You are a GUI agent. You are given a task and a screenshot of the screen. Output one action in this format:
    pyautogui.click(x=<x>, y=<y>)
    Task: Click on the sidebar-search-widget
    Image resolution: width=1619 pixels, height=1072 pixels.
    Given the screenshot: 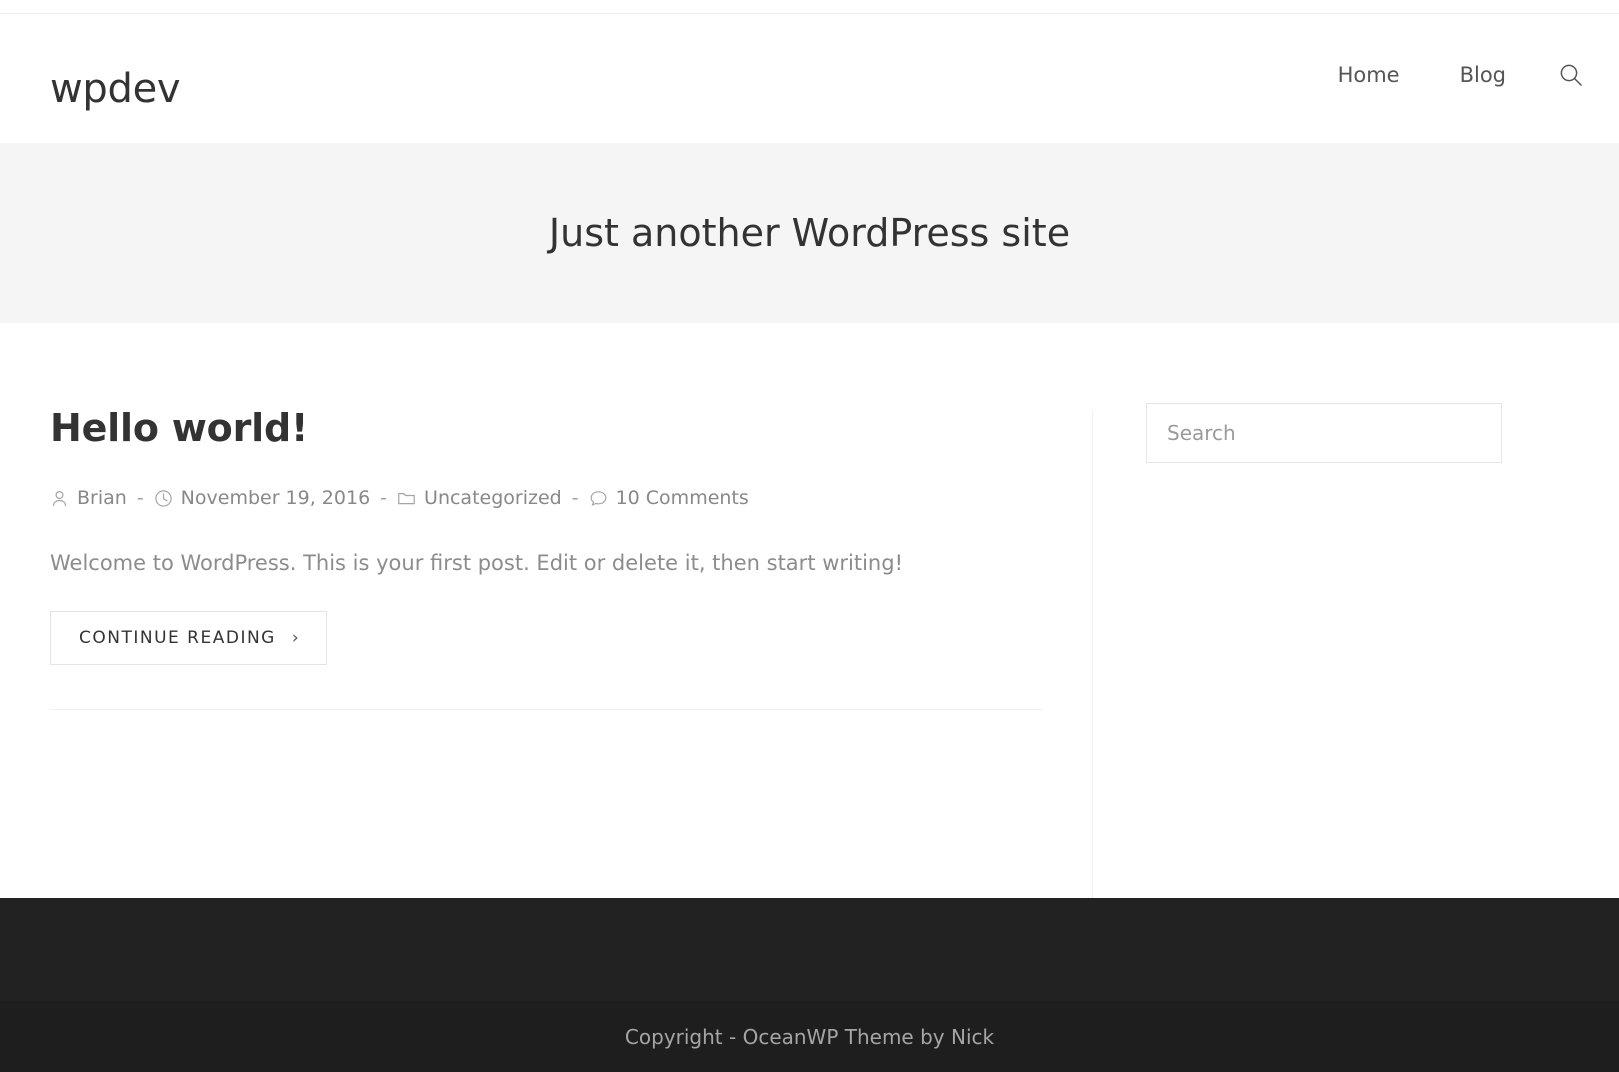 What is the action you would take?
    pyautogui.click(x=1324, y=433)
    